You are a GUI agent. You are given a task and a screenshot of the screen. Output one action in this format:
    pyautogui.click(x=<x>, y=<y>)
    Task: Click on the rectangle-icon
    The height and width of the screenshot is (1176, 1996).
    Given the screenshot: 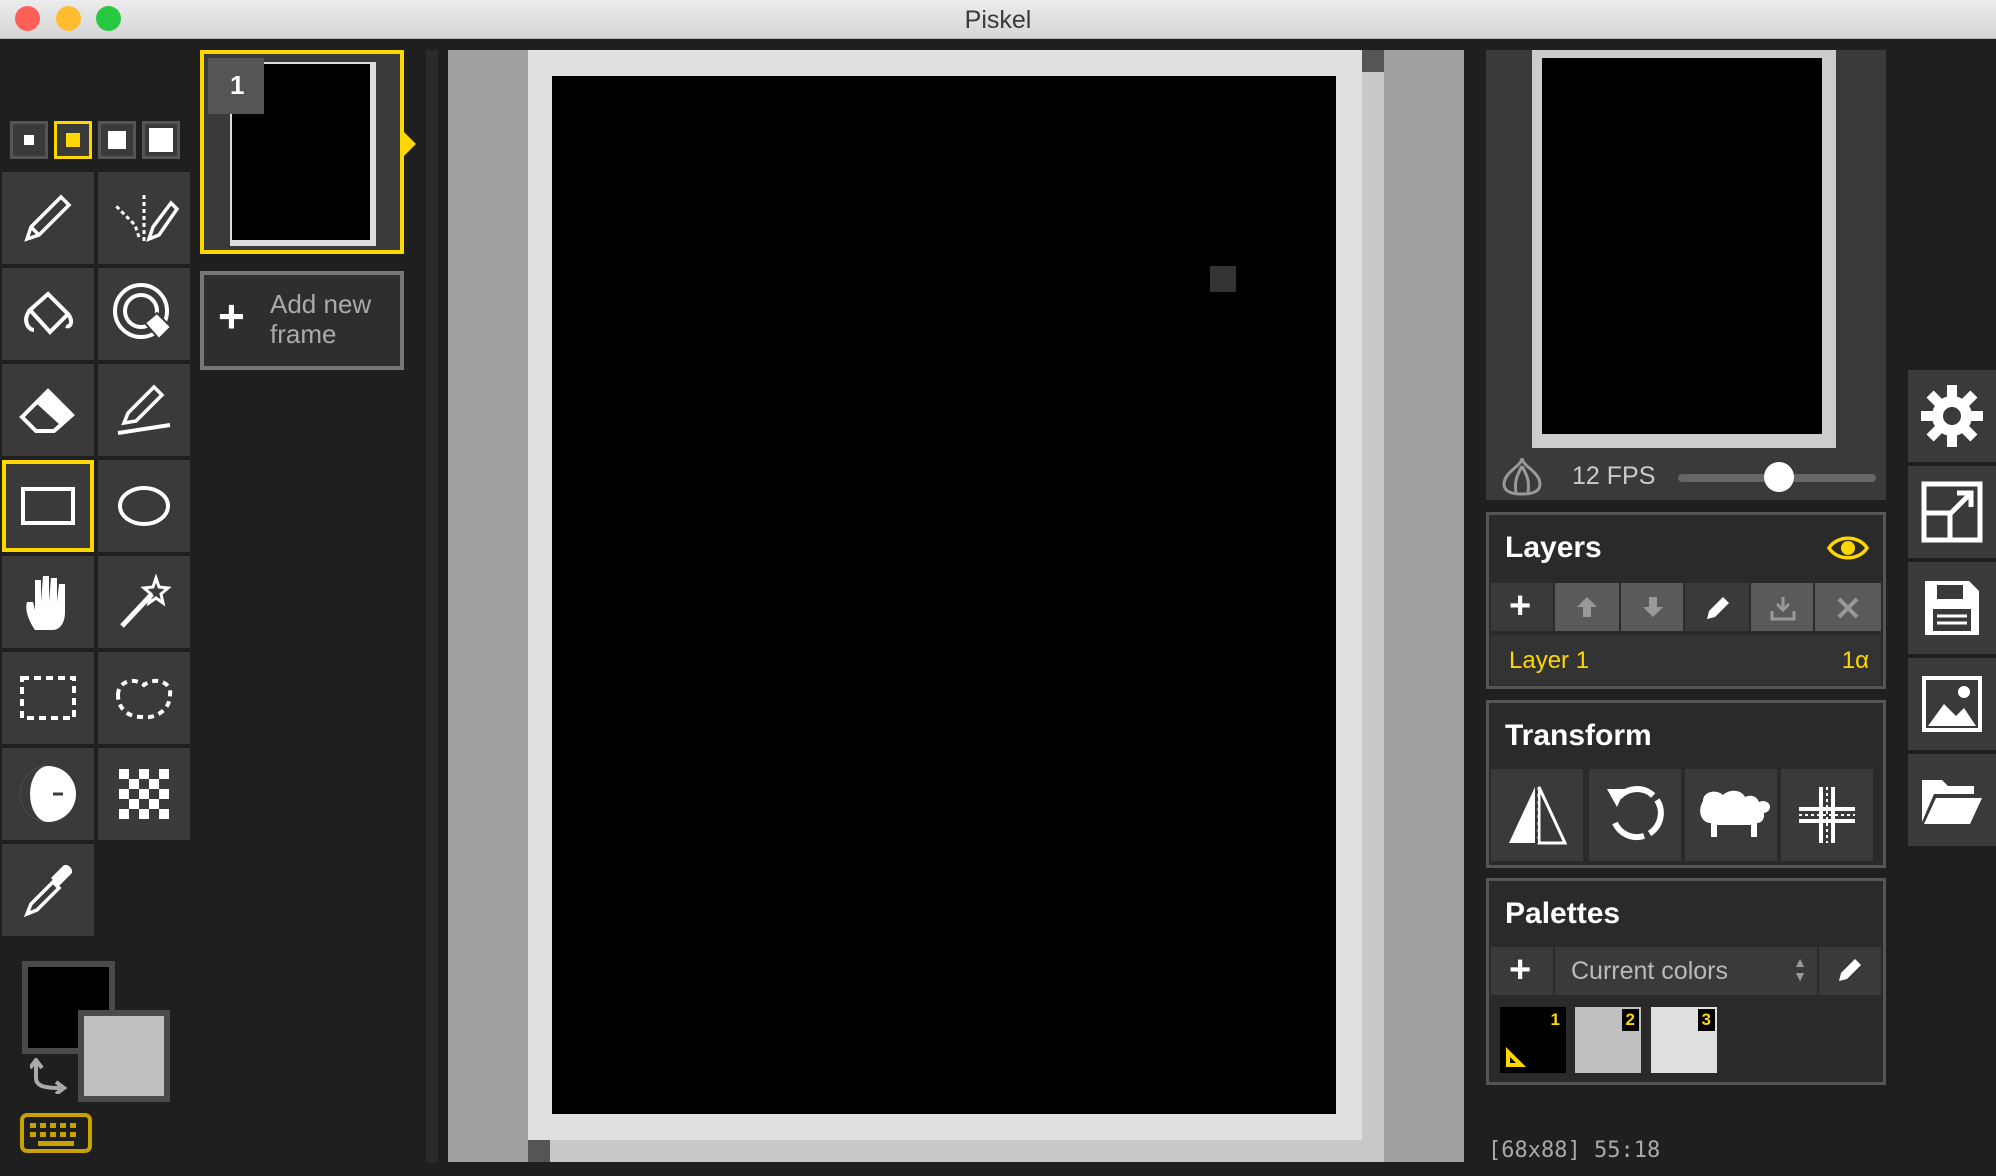 What is the action you would take?
    pyautogui.click(x=48, y=506)
    